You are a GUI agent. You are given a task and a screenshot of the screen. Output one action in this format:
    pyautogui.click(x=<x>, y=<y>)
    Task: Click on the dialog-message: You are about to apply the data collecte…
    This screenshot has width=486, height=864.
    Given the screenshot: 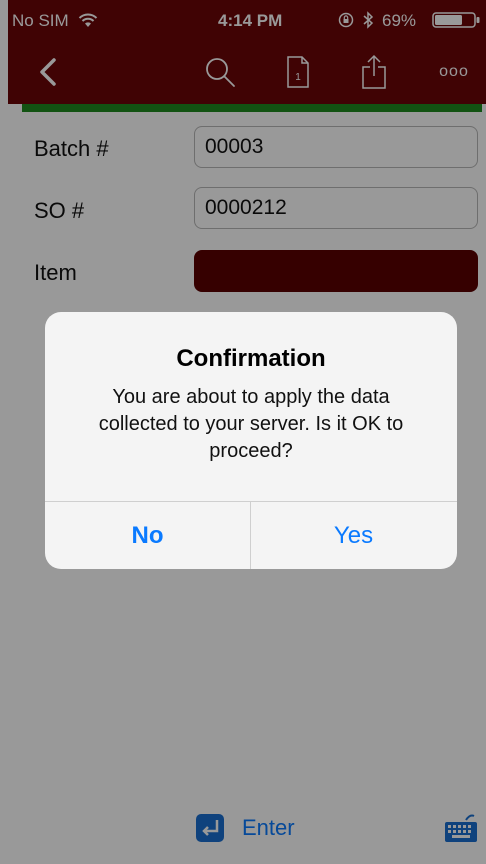 What is the action you would take?
    pyautogui.click(x=251, y=424)
    